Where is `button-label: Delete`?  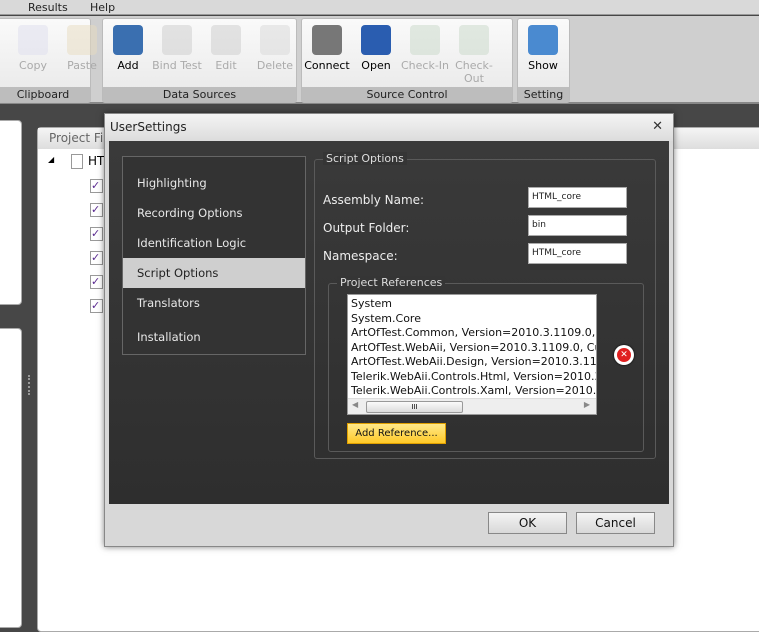
button-label: Delete is located at coordinates (275, 65).